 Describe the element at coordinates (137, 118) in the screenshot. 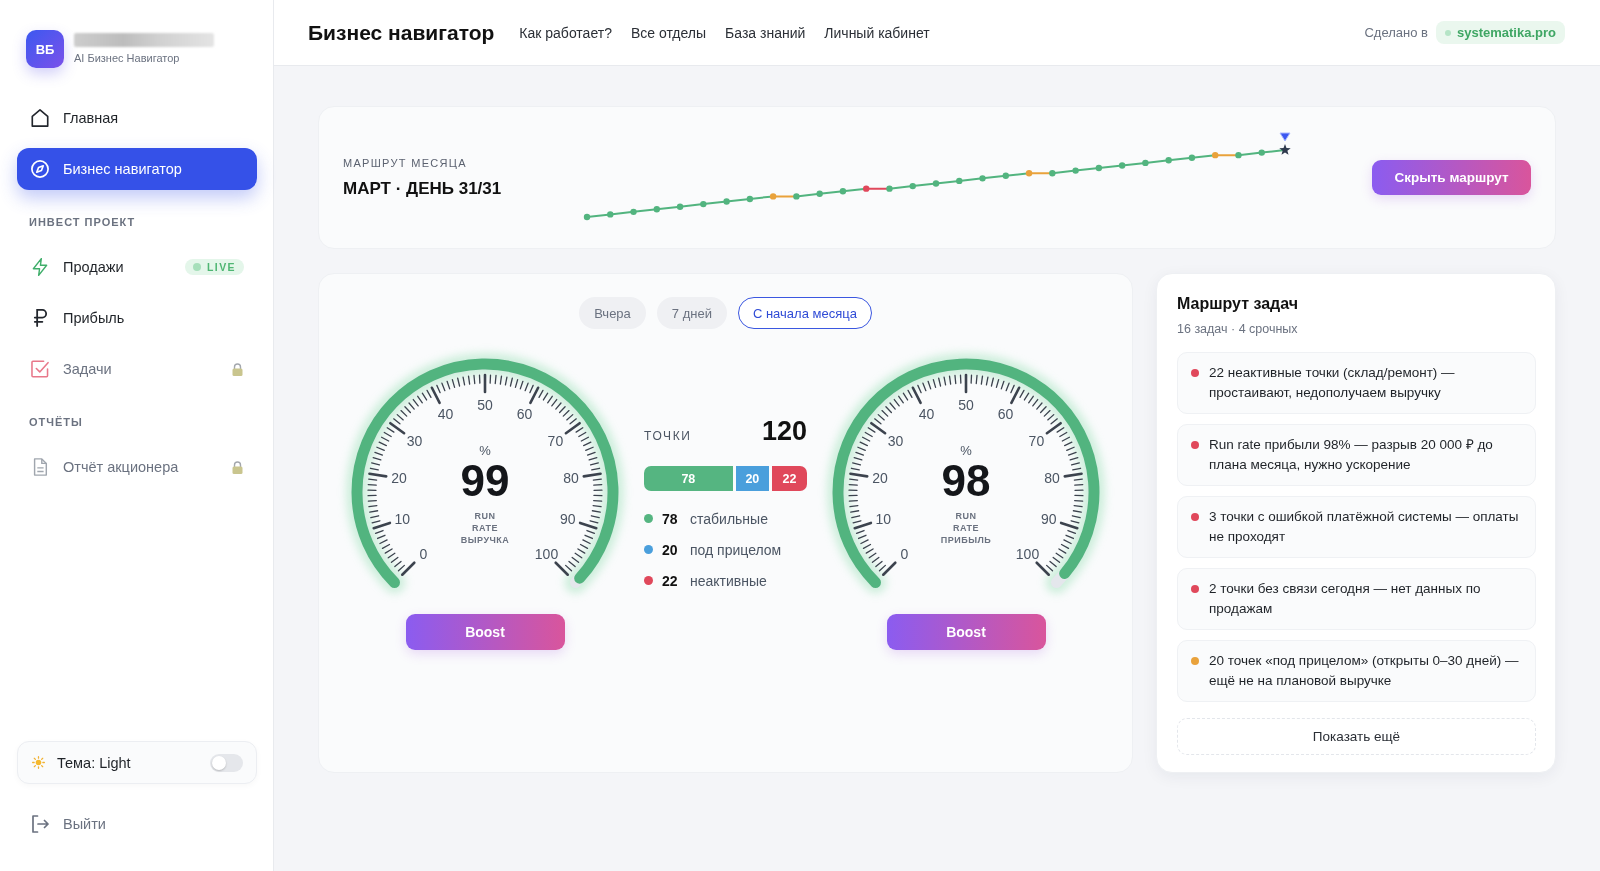

I see `nav-item: Главная` at that location.